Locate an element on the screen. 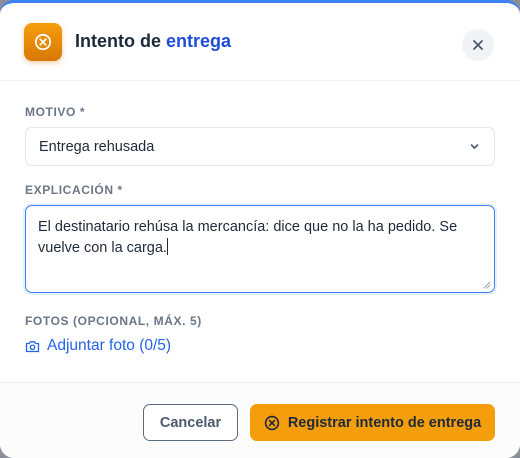 The image size is (520, 458). dialog-title: Intento de entrega is located at coordinates (153, 41).